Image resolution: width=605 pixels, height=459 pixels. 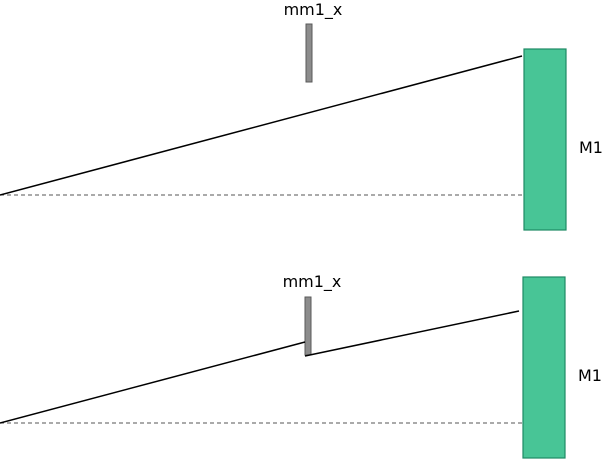 I want to click on beam-ray-incoming, so click(x=153, y=382).